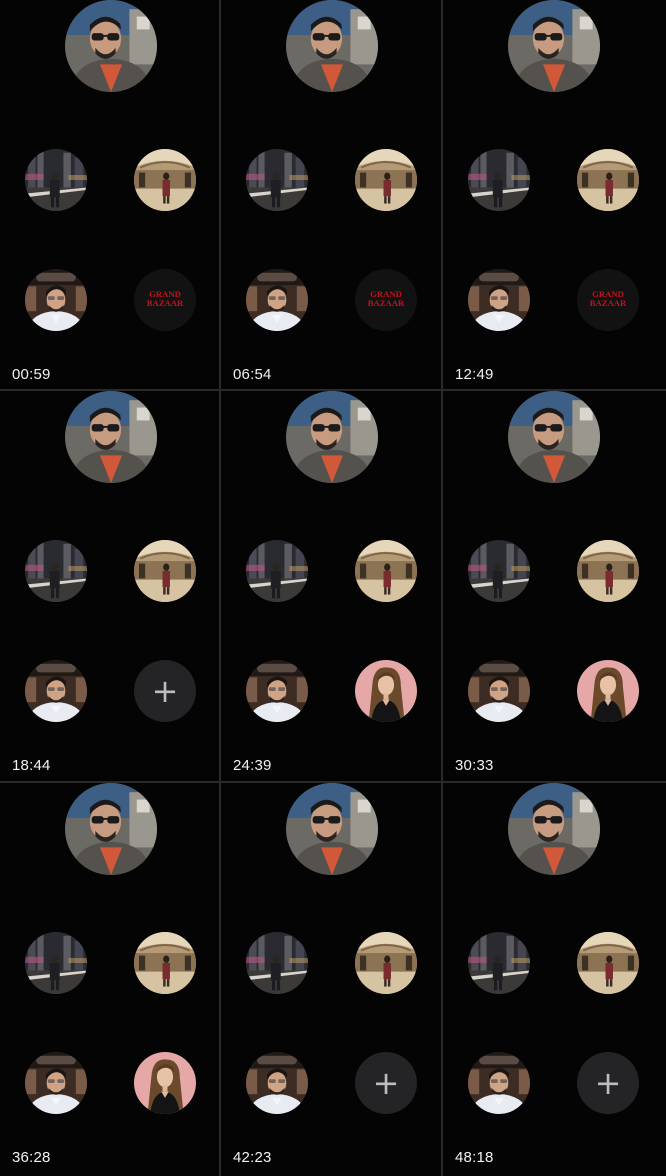  Describe the element at coordinates (31, 765) in the screenshot. I see `call-timestamp: 18:44` at that location.